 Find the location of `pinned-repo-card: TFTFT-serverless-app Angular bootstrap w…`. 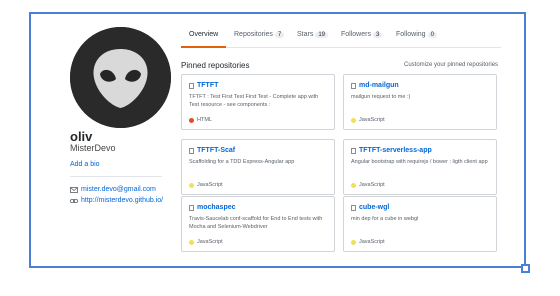

pinned-repo-card: TFTFT-serverless-app Angular bootstrap w… is located at coordinates (420, 167).